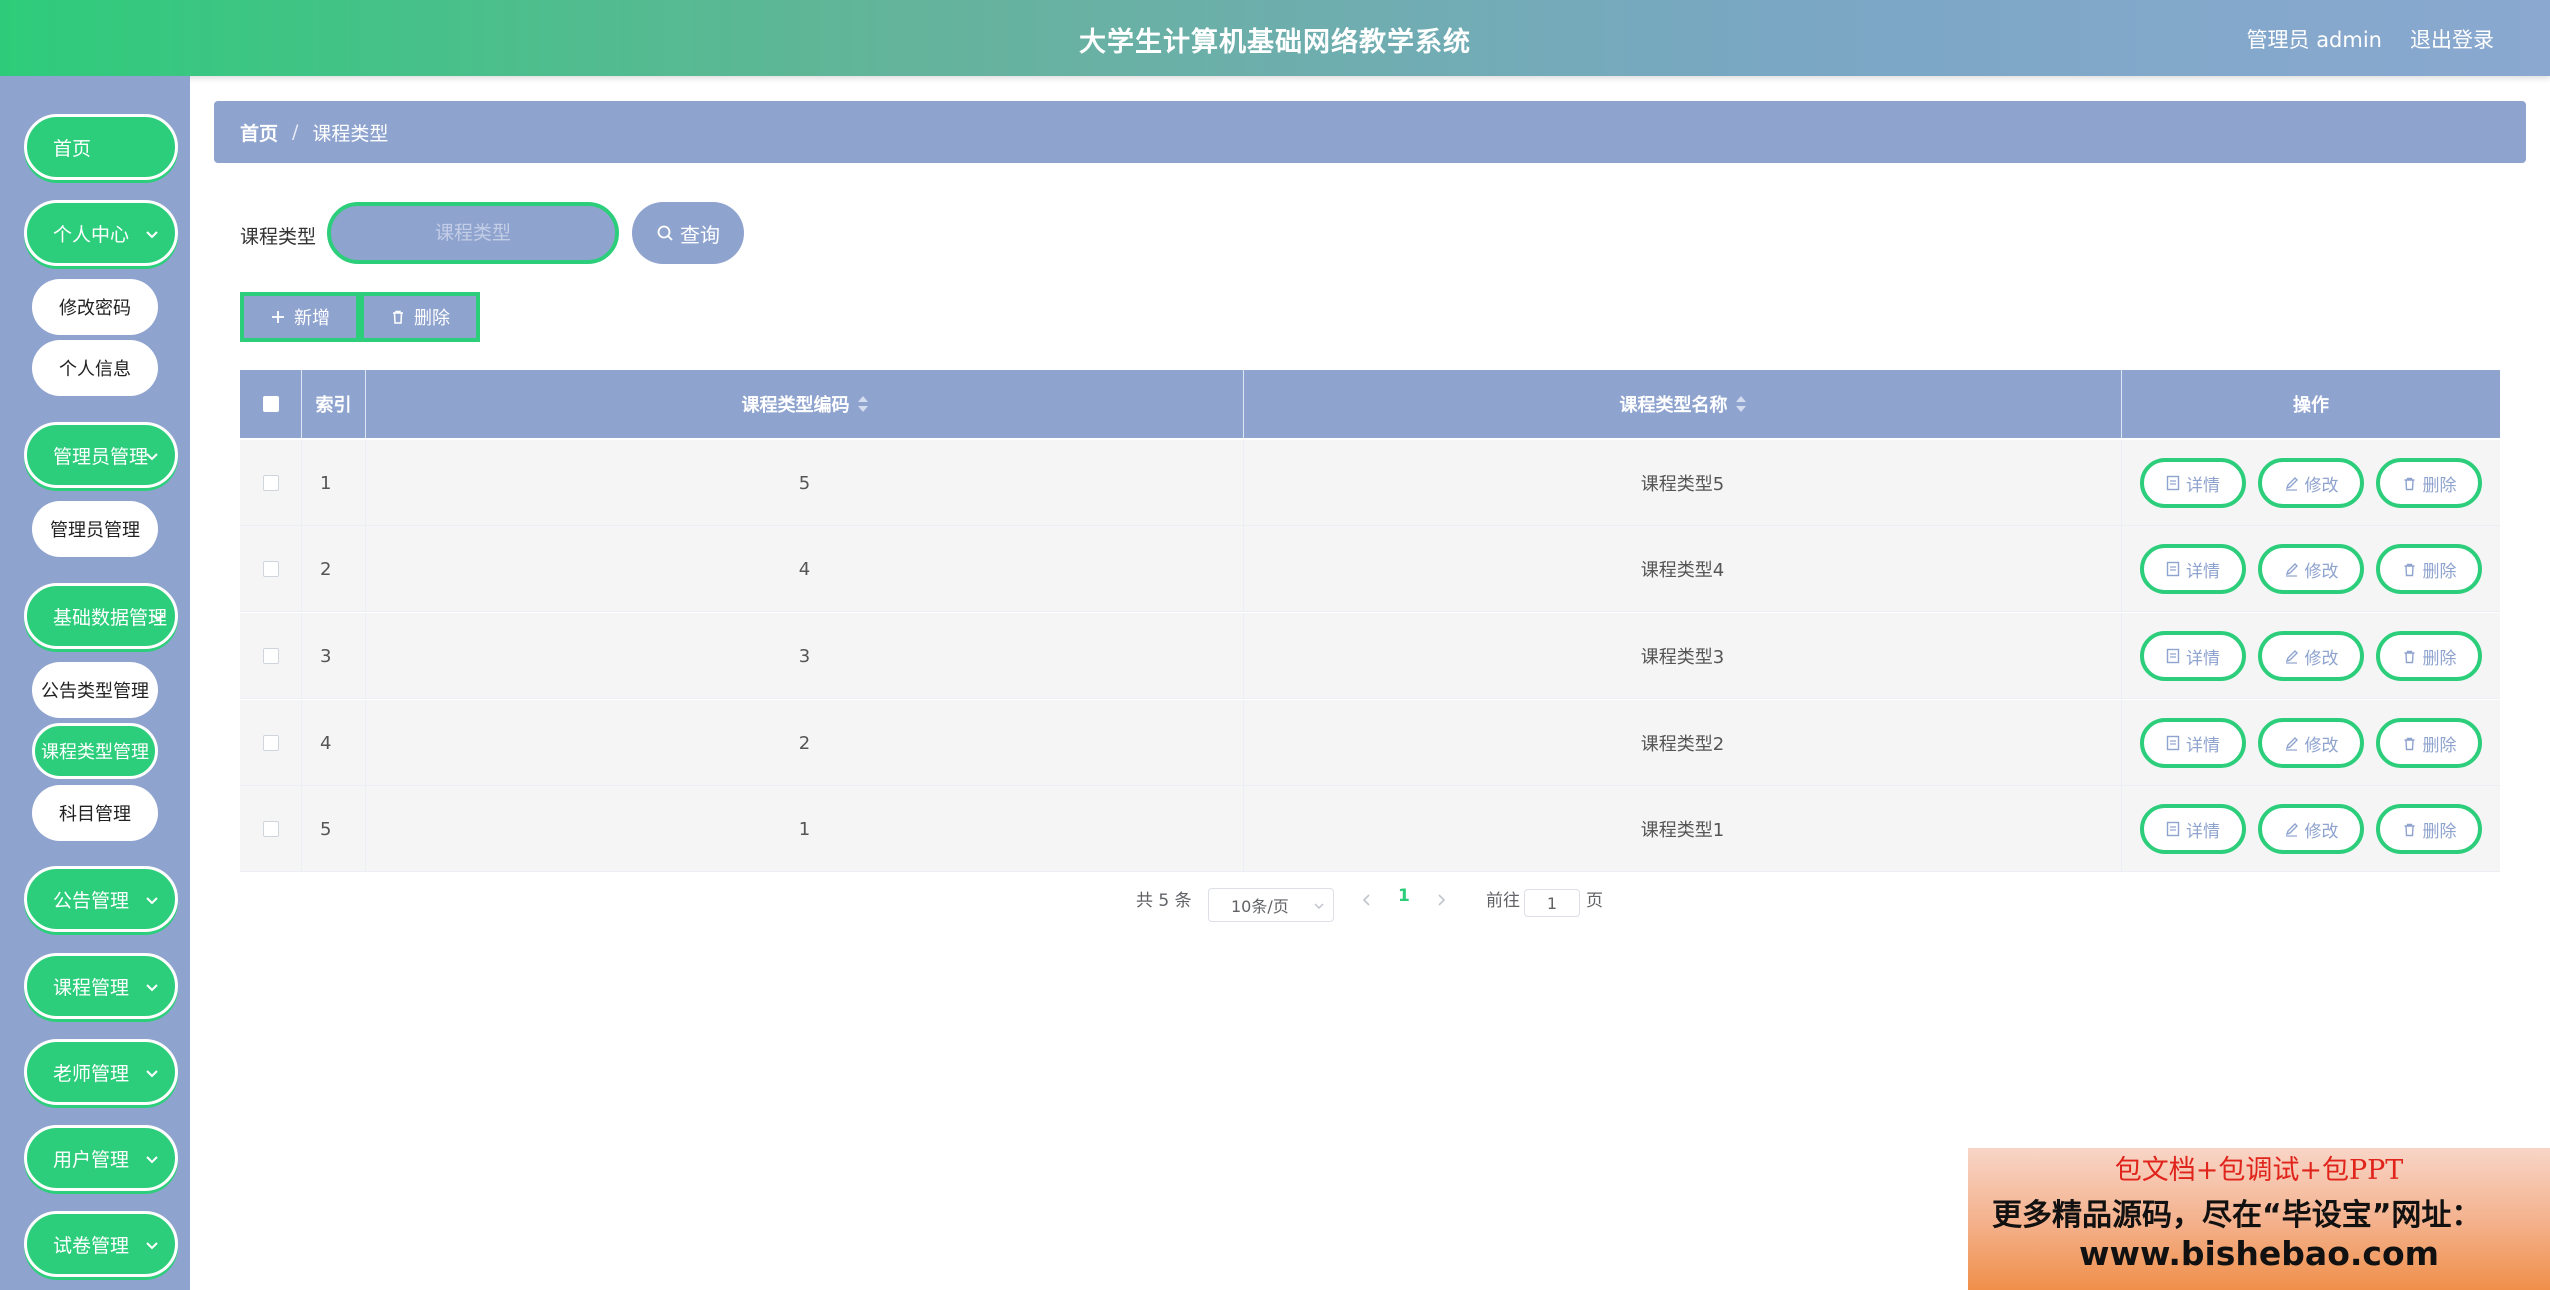  I want to click on table-row: 2 4 课程类型4 详情 修改 删除, so click(1370, 569).